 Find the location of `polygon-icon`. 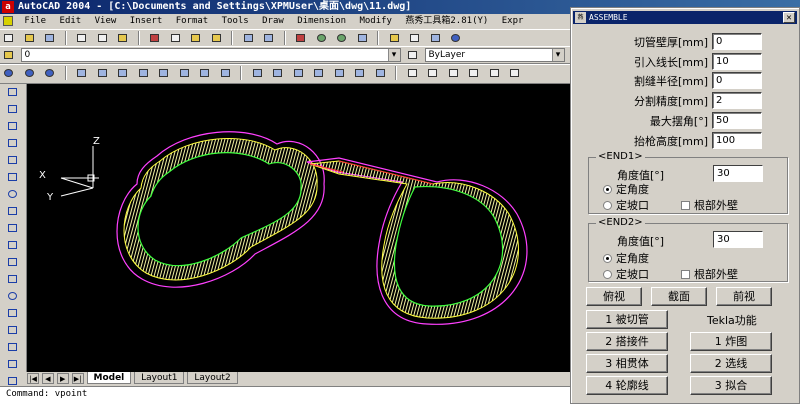

polygon-icon is located at coordinates (13, 143).